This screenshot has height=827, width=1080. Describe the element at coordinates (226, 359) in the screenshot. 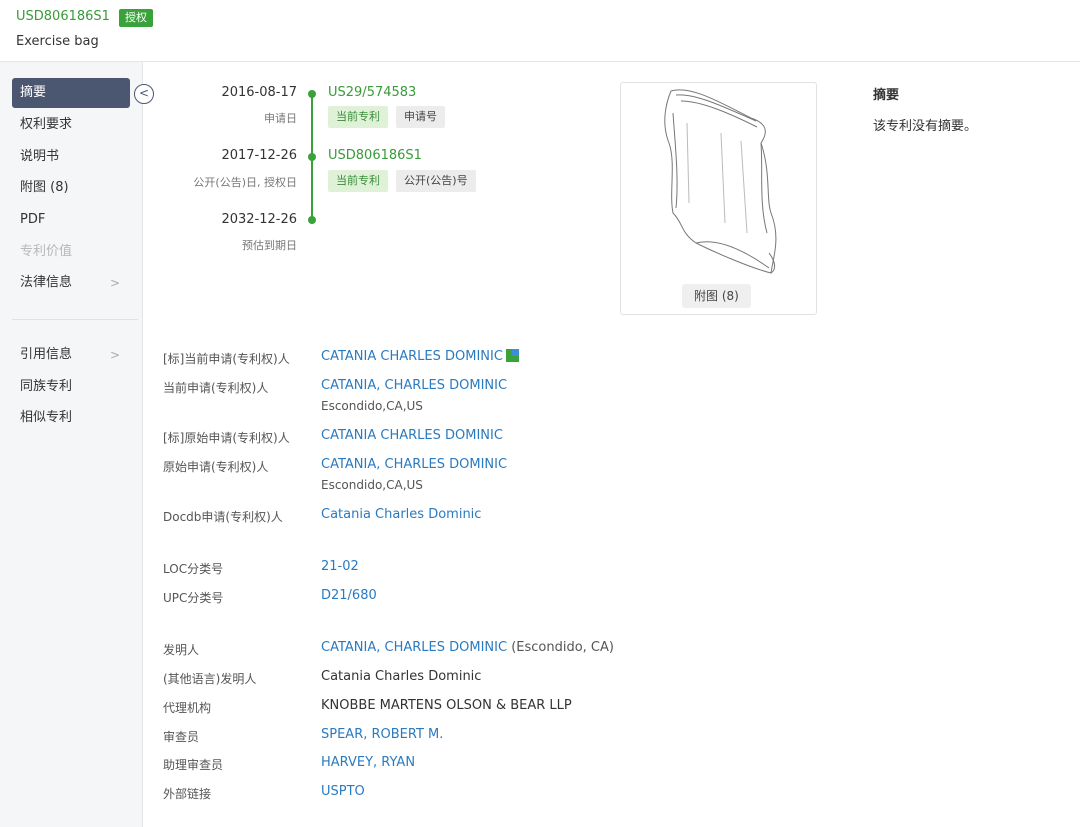

I see `field-label: [标]当前申请(专利权)人` at that location.